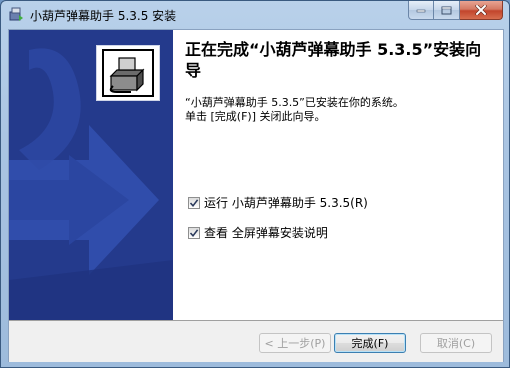 The image size is (510, 368). I want to click on minimize-icon, so click(421, 11).